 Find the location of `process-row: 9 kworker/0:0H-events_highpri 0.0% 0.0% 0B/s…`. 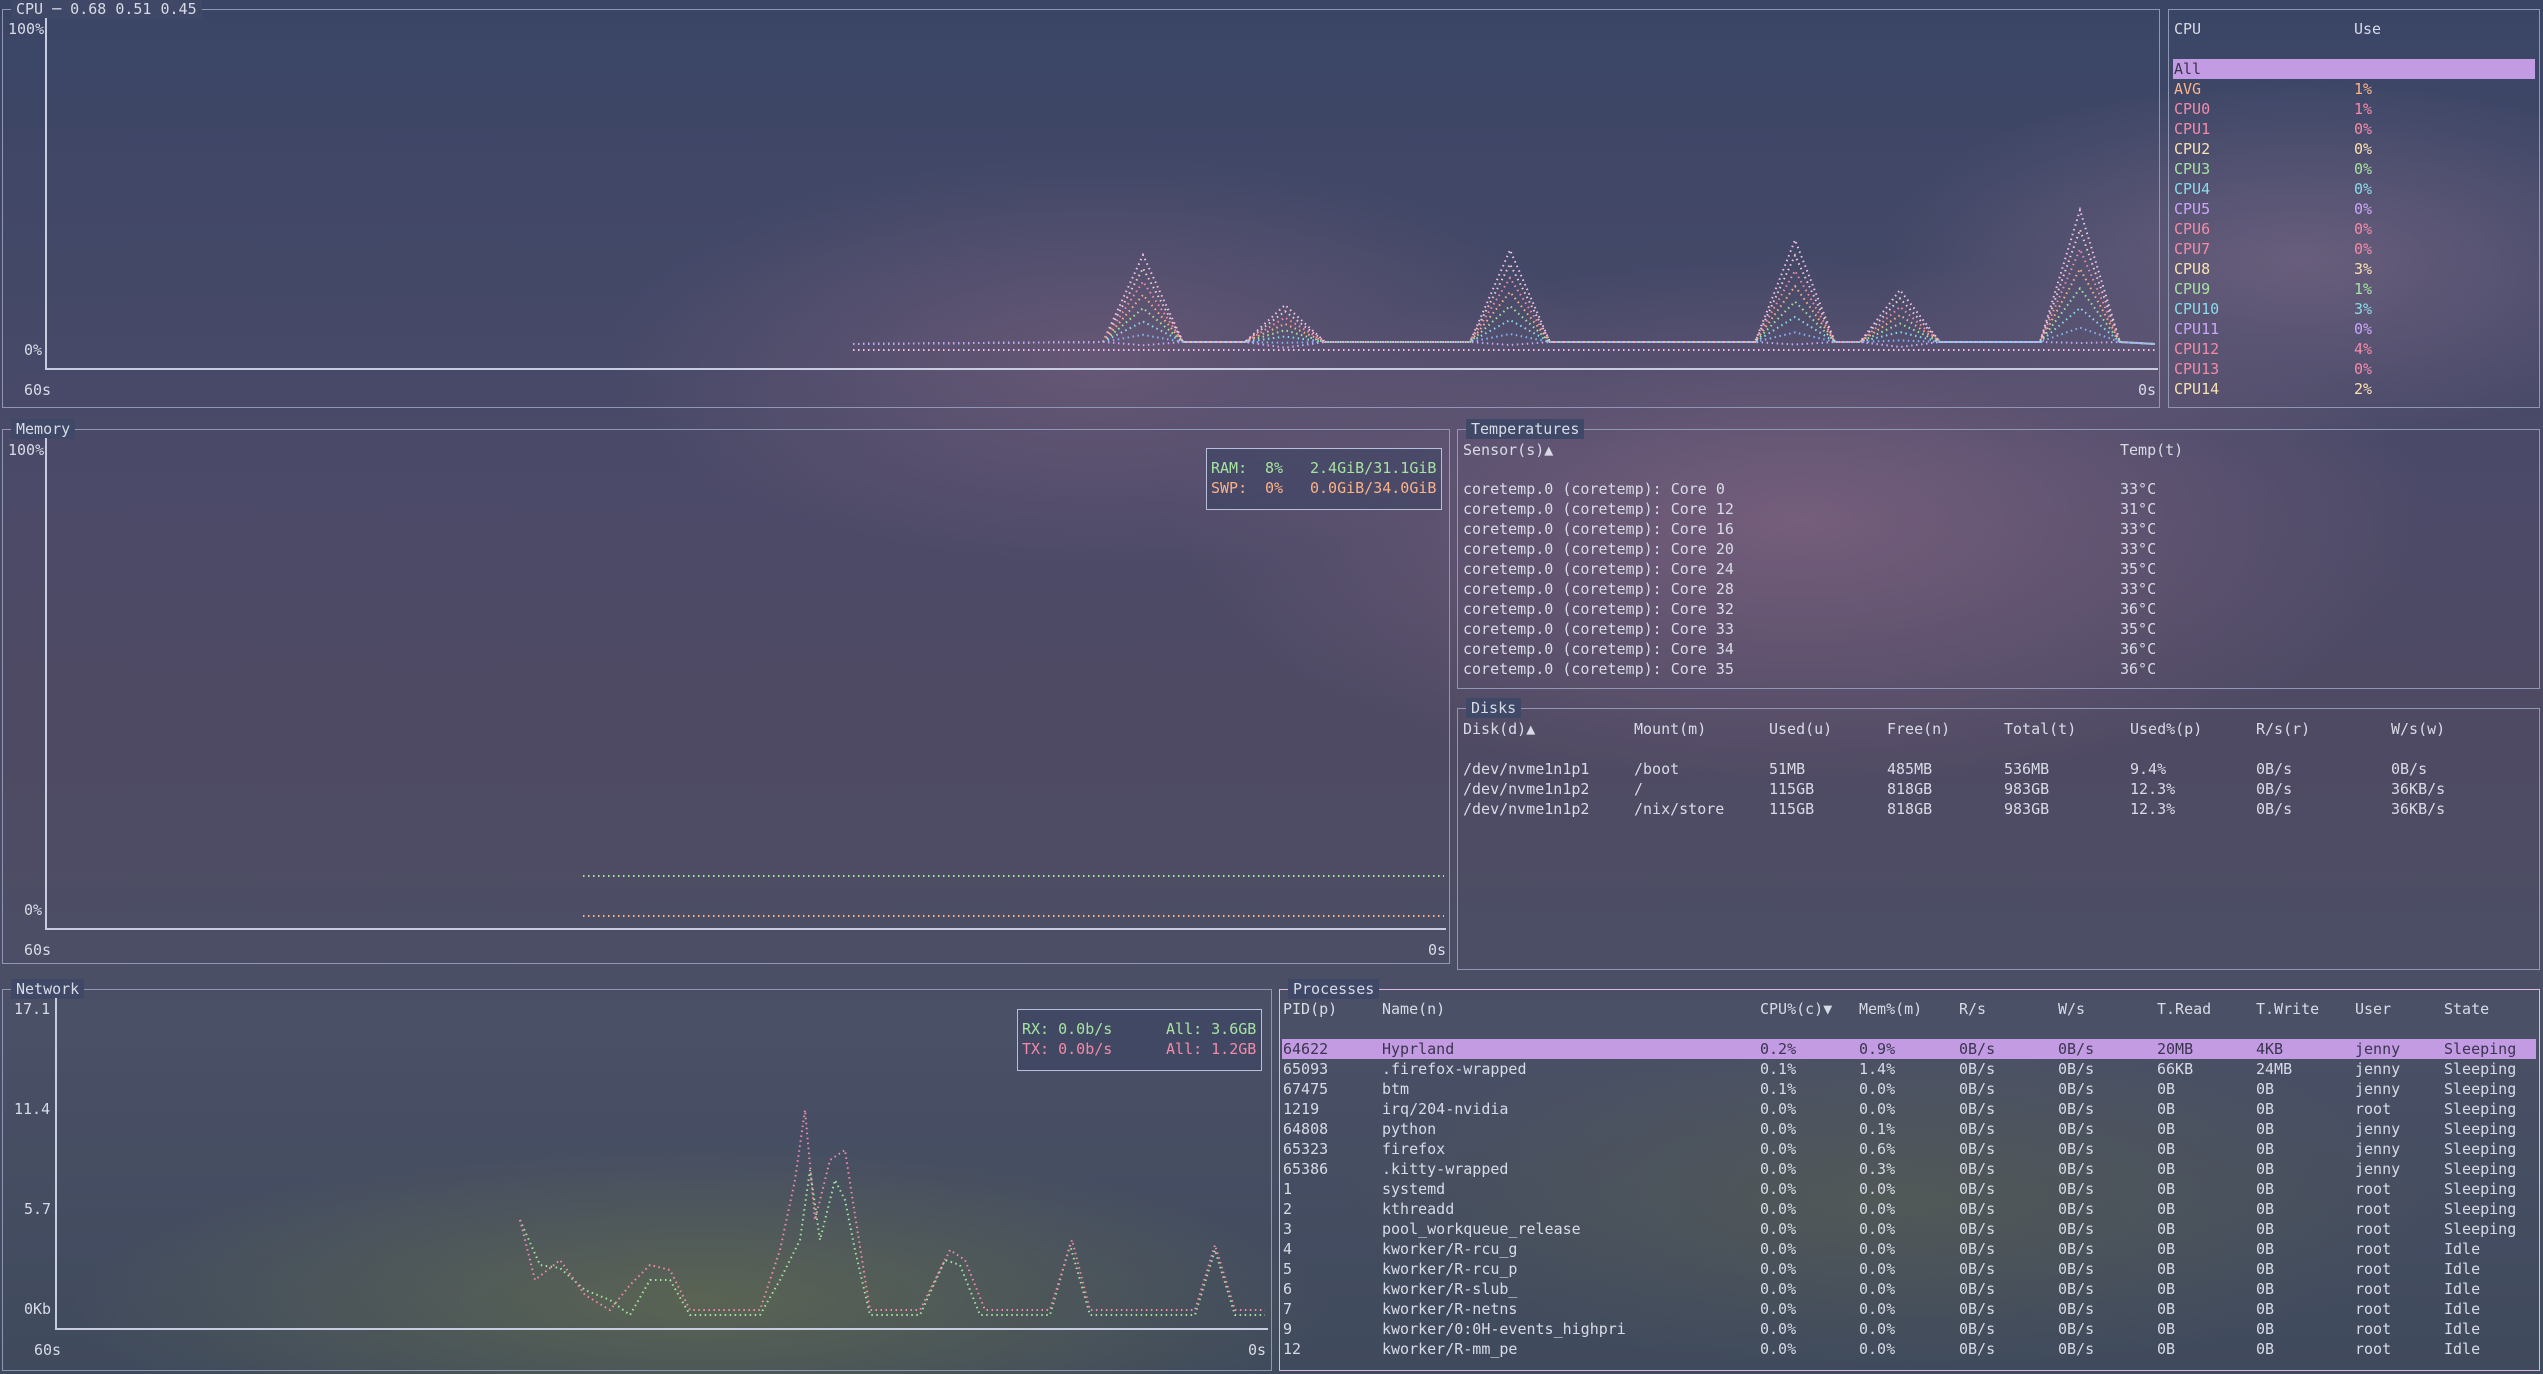

process-row: 9 kworker/0:0H-events_highpri 0.0% 0.0% 0B/s… is located at coordinates (1909, 1329).